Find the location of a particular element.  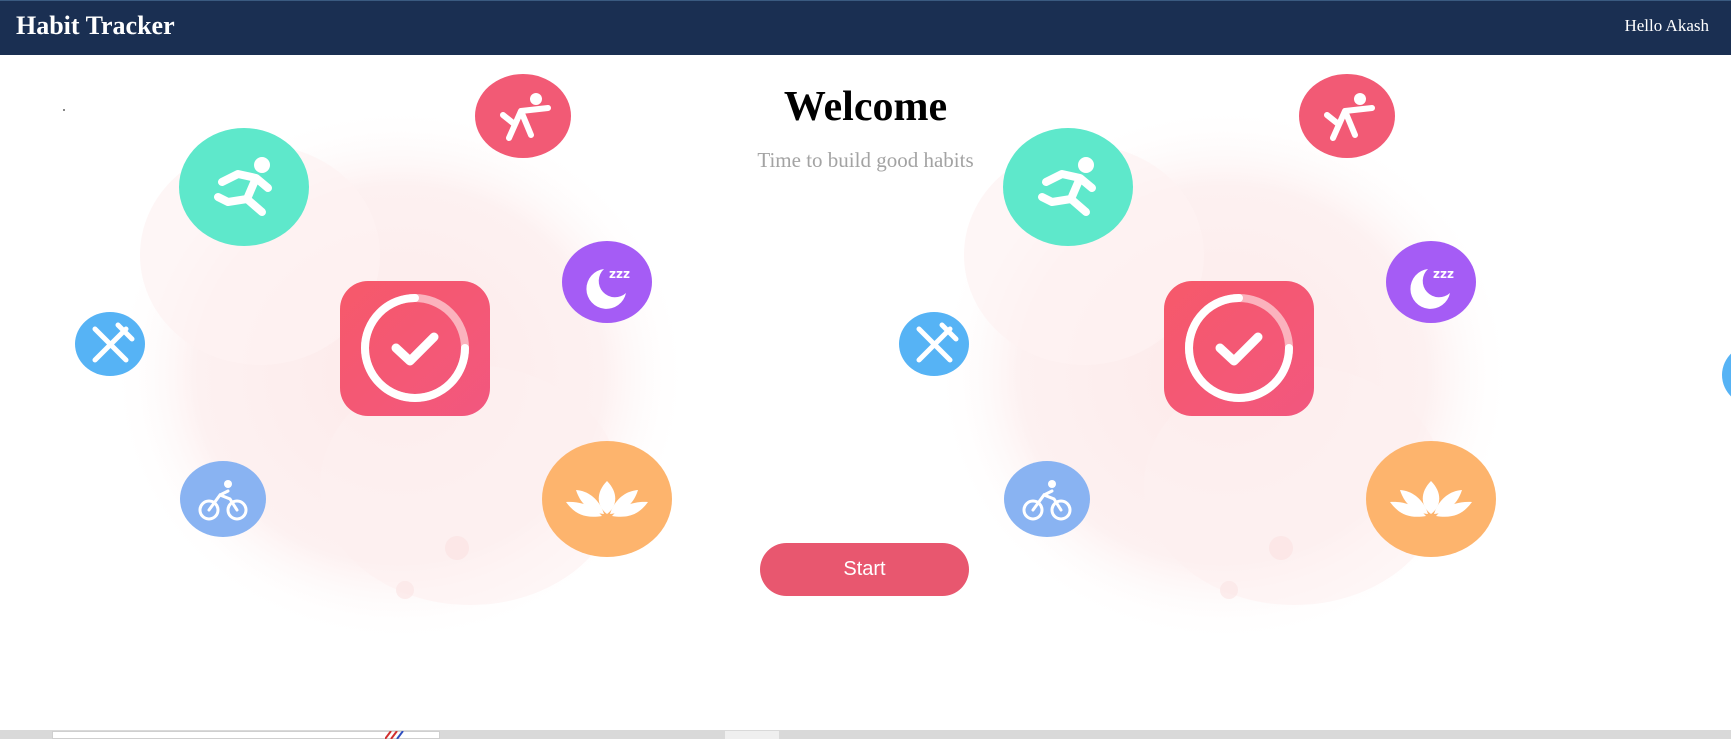

welcome-subtitle: Time to build good habits is located at coordinates (865, 160).